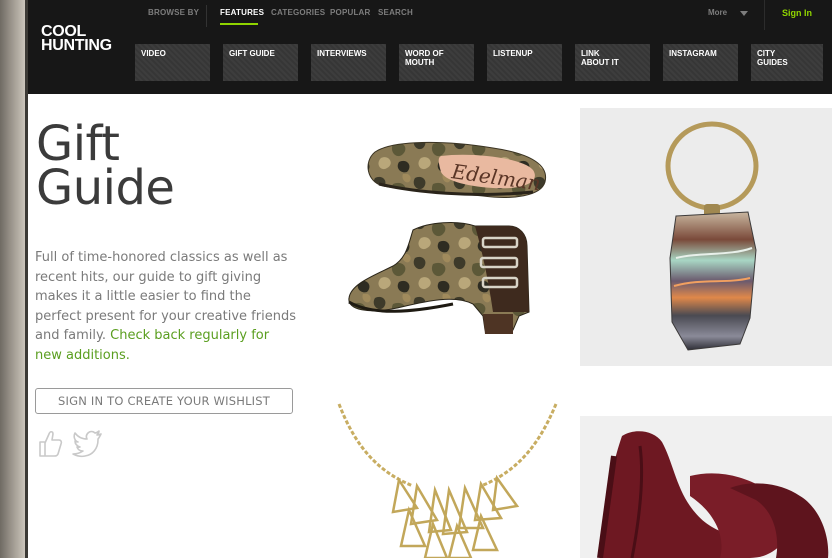 The image size is (832, 558). I want to click on tile-label: INTERVIEWS, so click(342, 53).